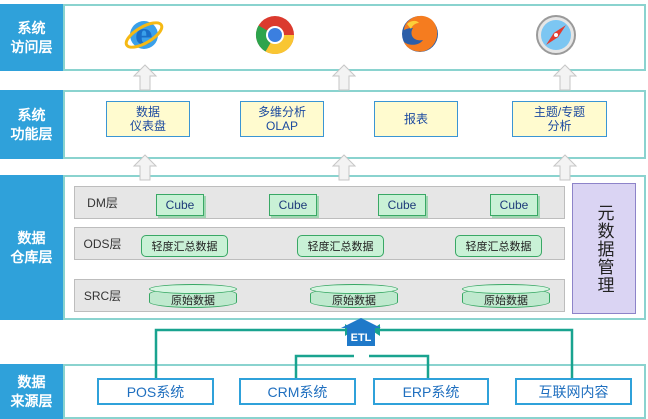 The width and height of the screenshot is (648, 419). What do you see at coordinates (31, 391) in the screenshot?
I see `layer-label-source: 数据 来源层` at bounding box center [31, 391].